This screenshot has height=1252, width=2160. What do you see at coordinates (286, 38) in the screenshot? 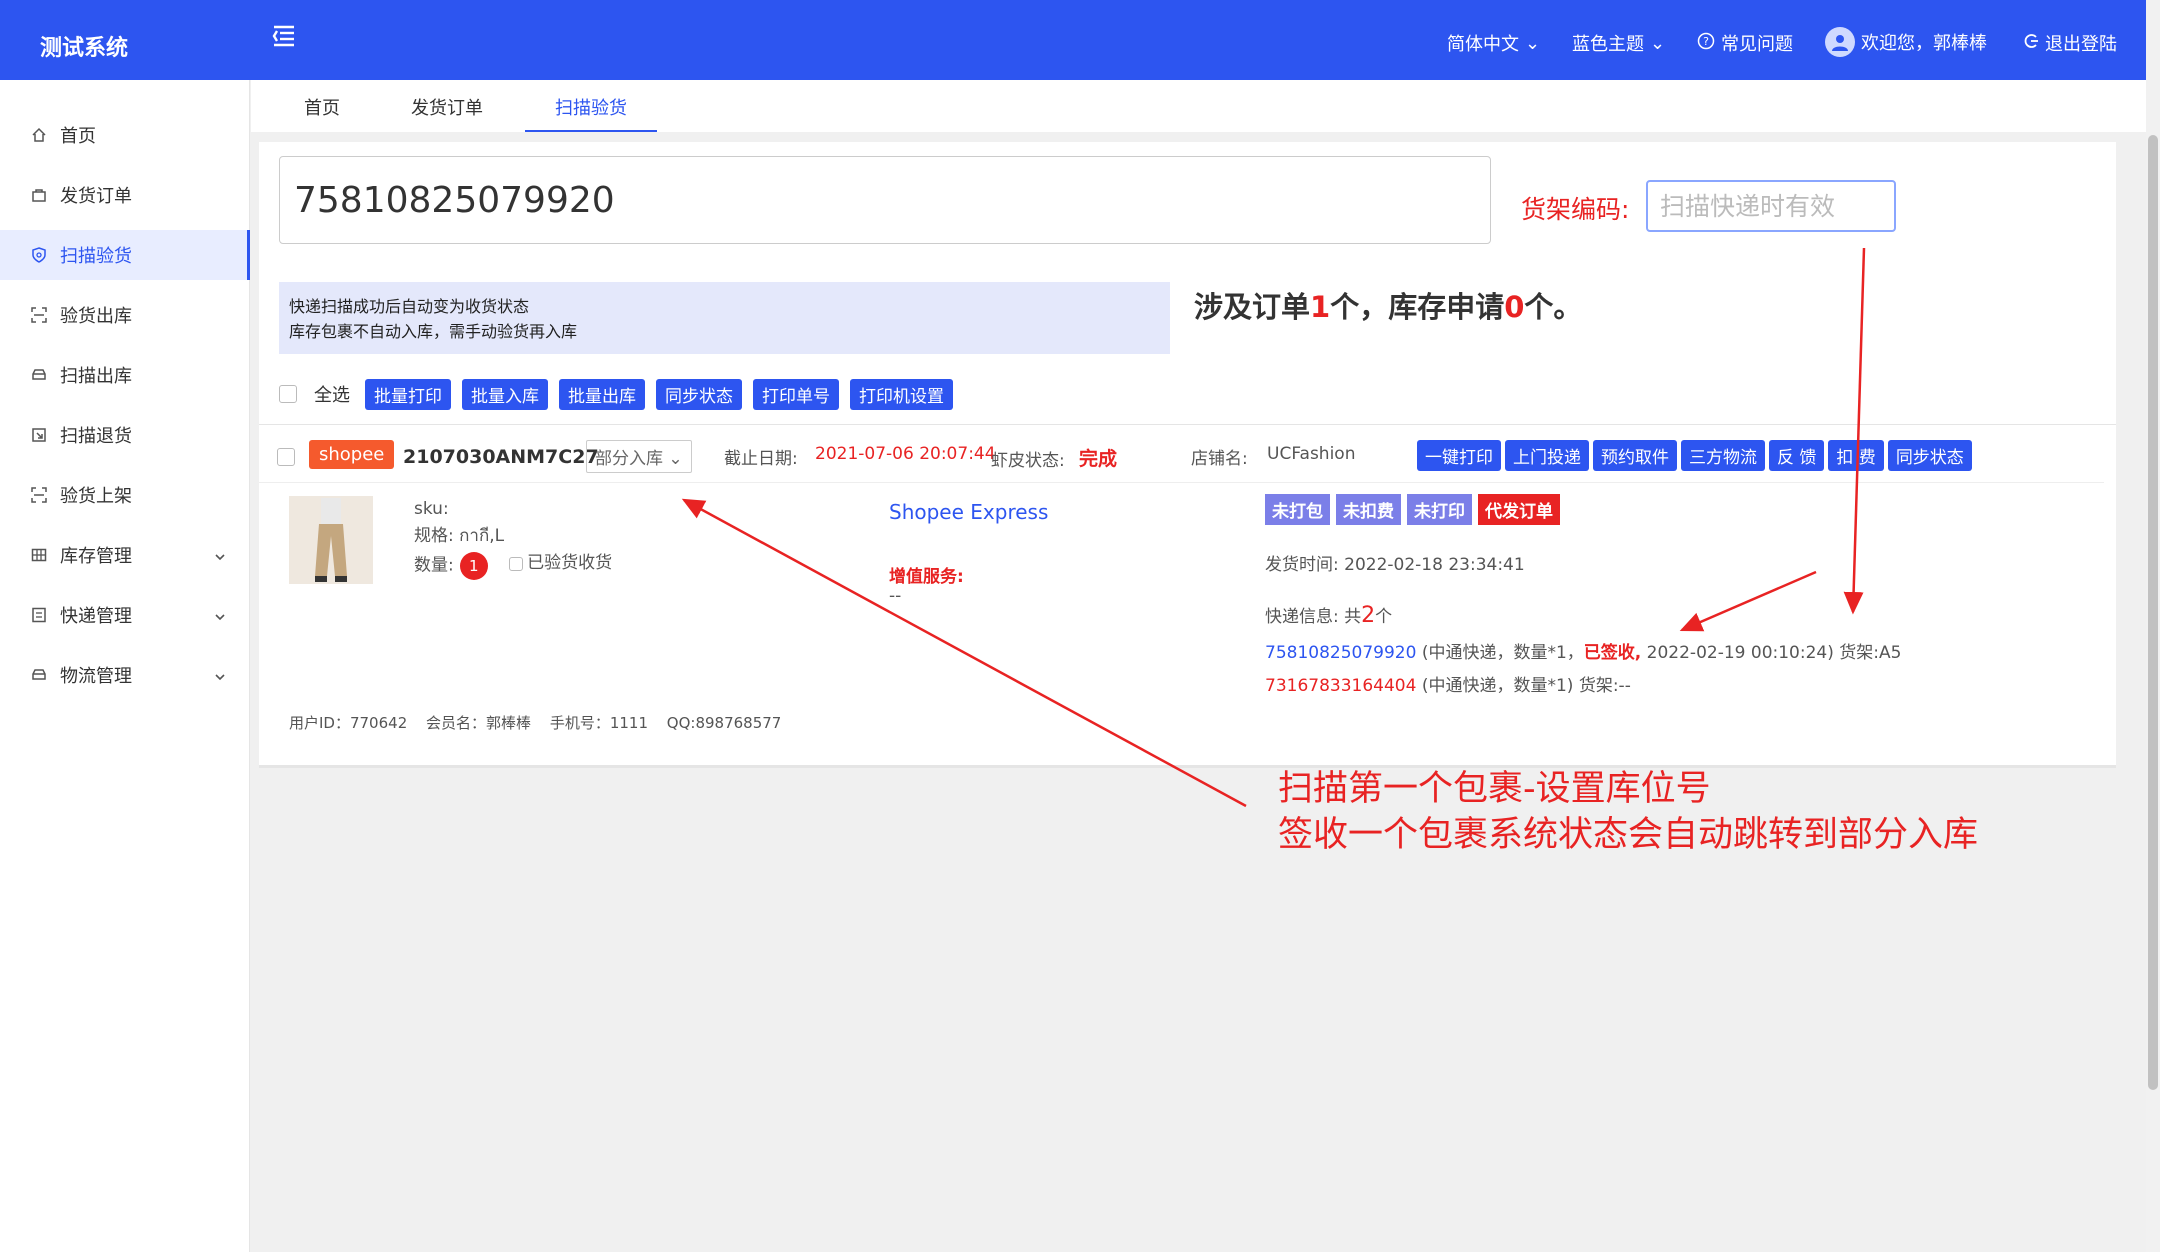
I see `menu-collapse-icon` at bounding box center [286, 38].